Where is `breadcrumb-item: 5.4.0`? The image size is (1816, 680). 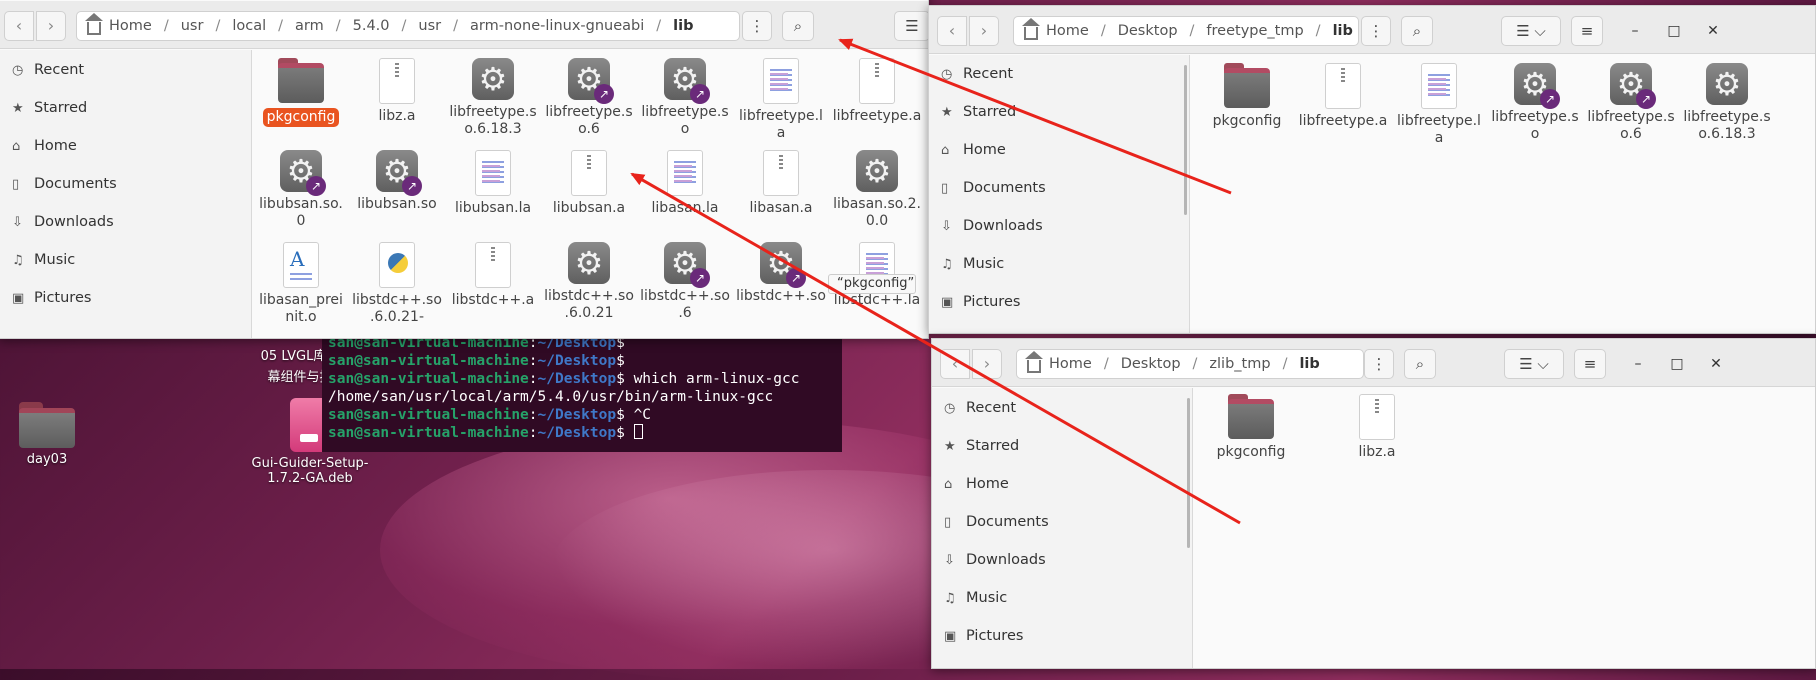
breadcrumb-item: 5.4.0 is located at coordinates (371, 26).